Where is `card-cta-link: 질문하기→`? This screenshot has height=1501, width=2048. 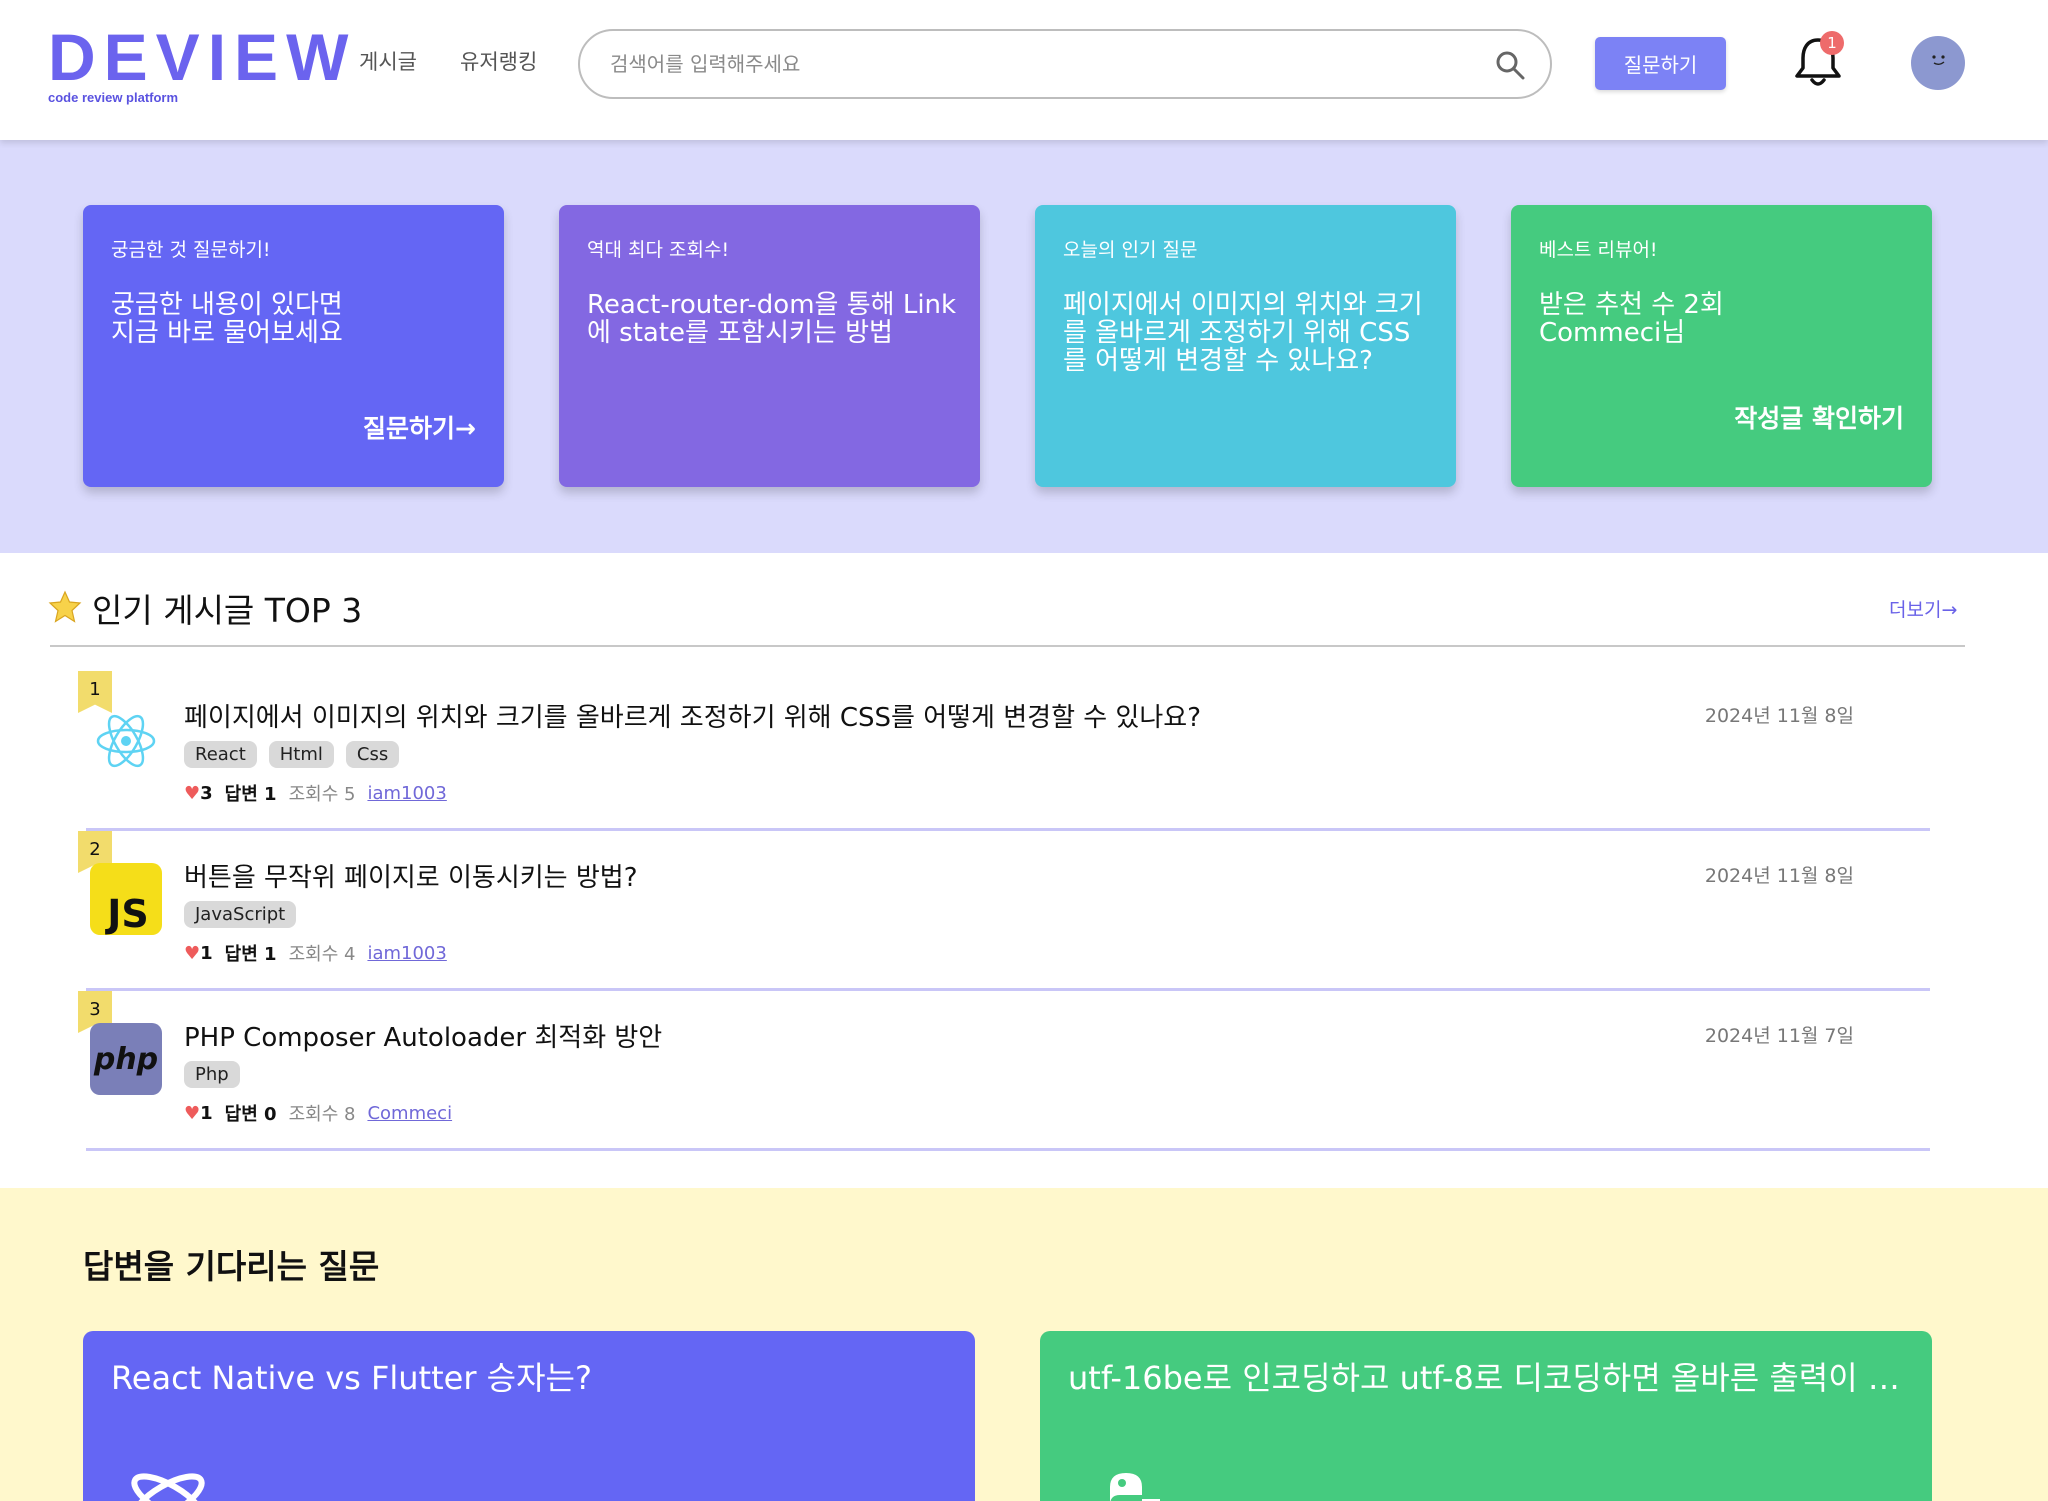
card-cta-link: 질문하기→ is located at coordinates (419, 427).